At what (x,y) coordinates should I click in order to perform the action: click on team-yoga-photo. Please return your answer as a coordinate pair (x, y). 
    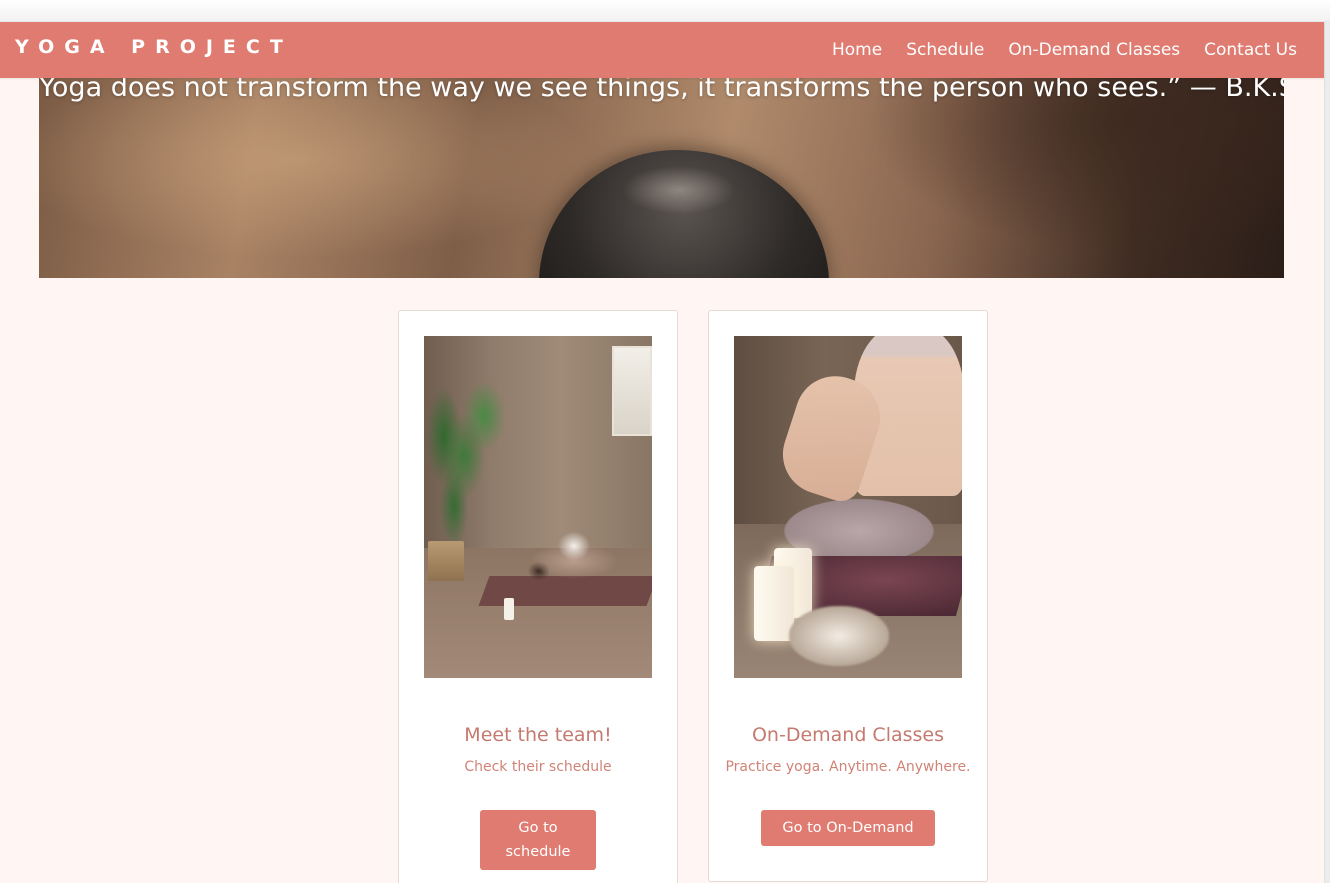
    Looking at the image, I should click on (538, 507).